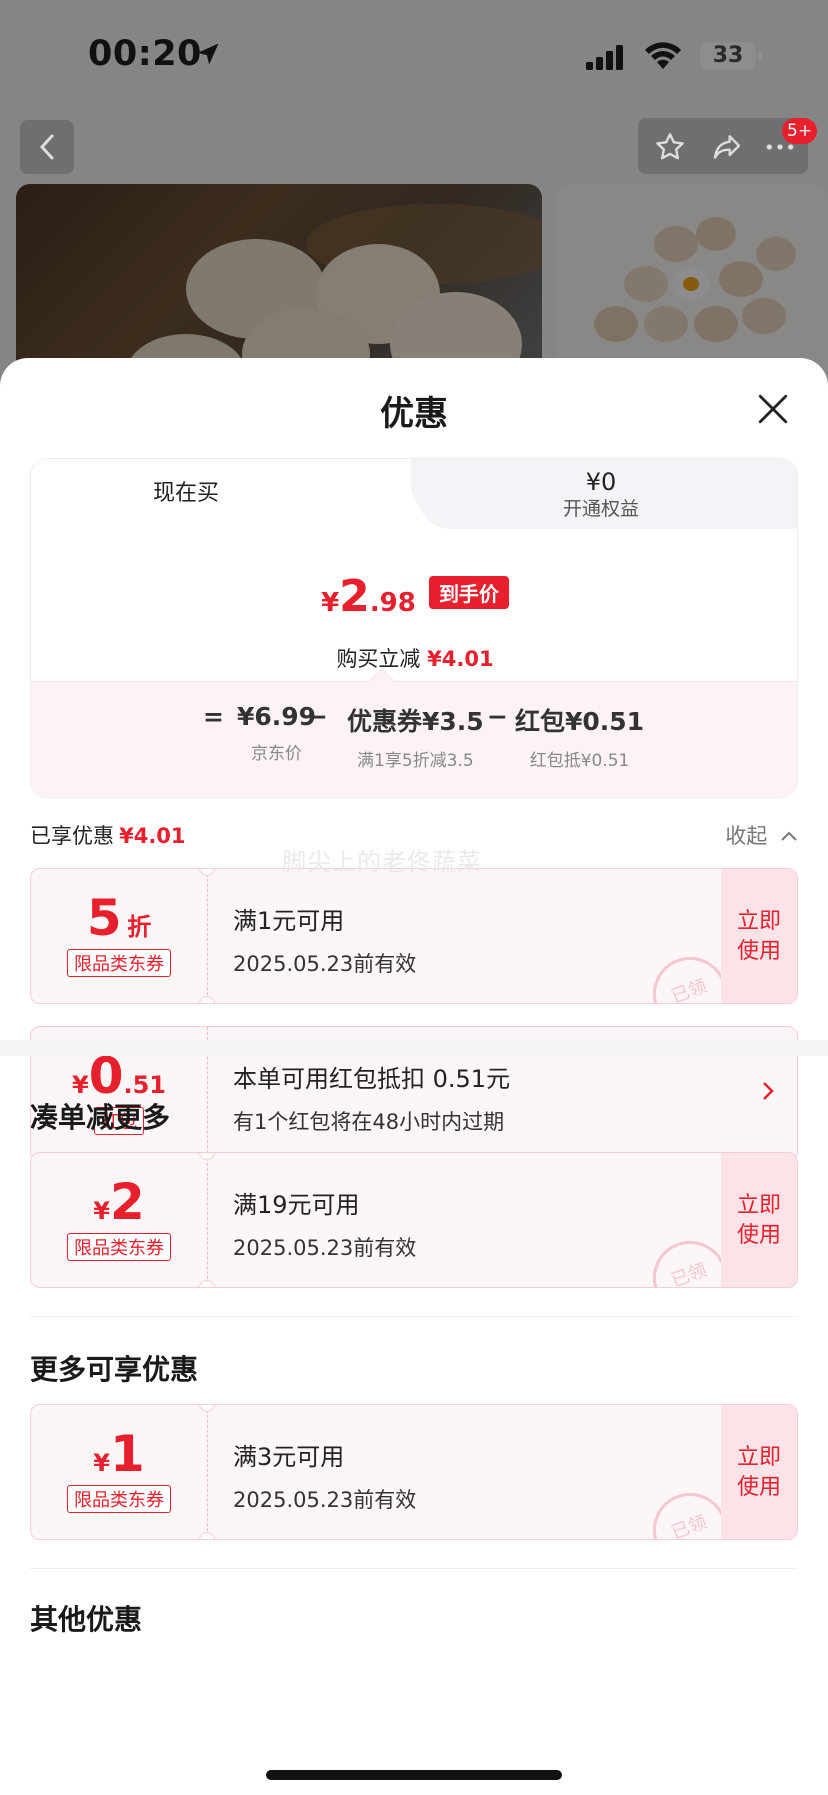 The height and width of the screenshot is (1795, 828). Describe the element at coordinates (392, 603) in the screenshot. I see `final-price-decimal: .98` at that location.